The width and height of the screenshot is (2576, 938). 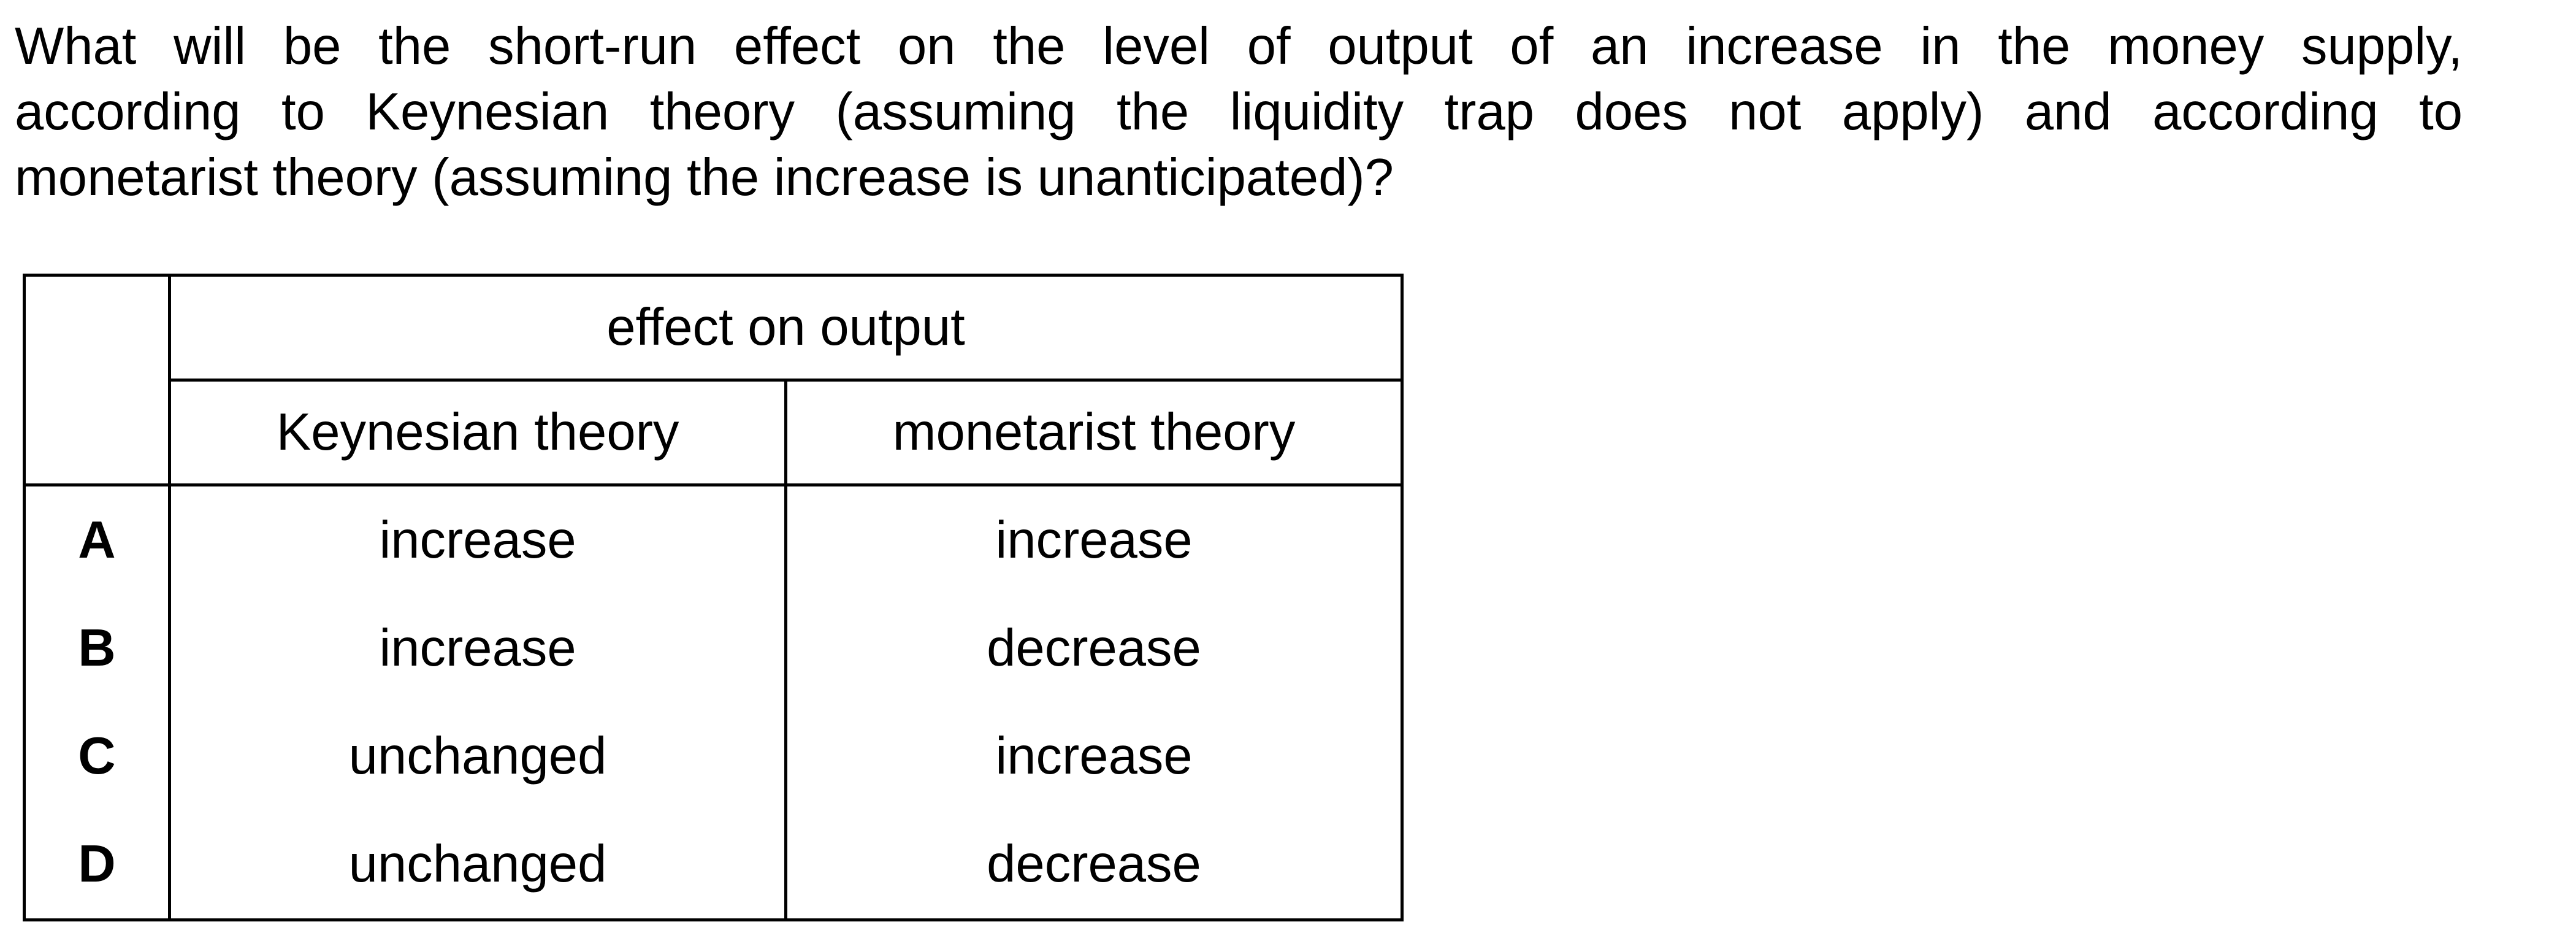 I want to click on column-header-keynesian: Keynesian theory, so click(x=477, y=433).